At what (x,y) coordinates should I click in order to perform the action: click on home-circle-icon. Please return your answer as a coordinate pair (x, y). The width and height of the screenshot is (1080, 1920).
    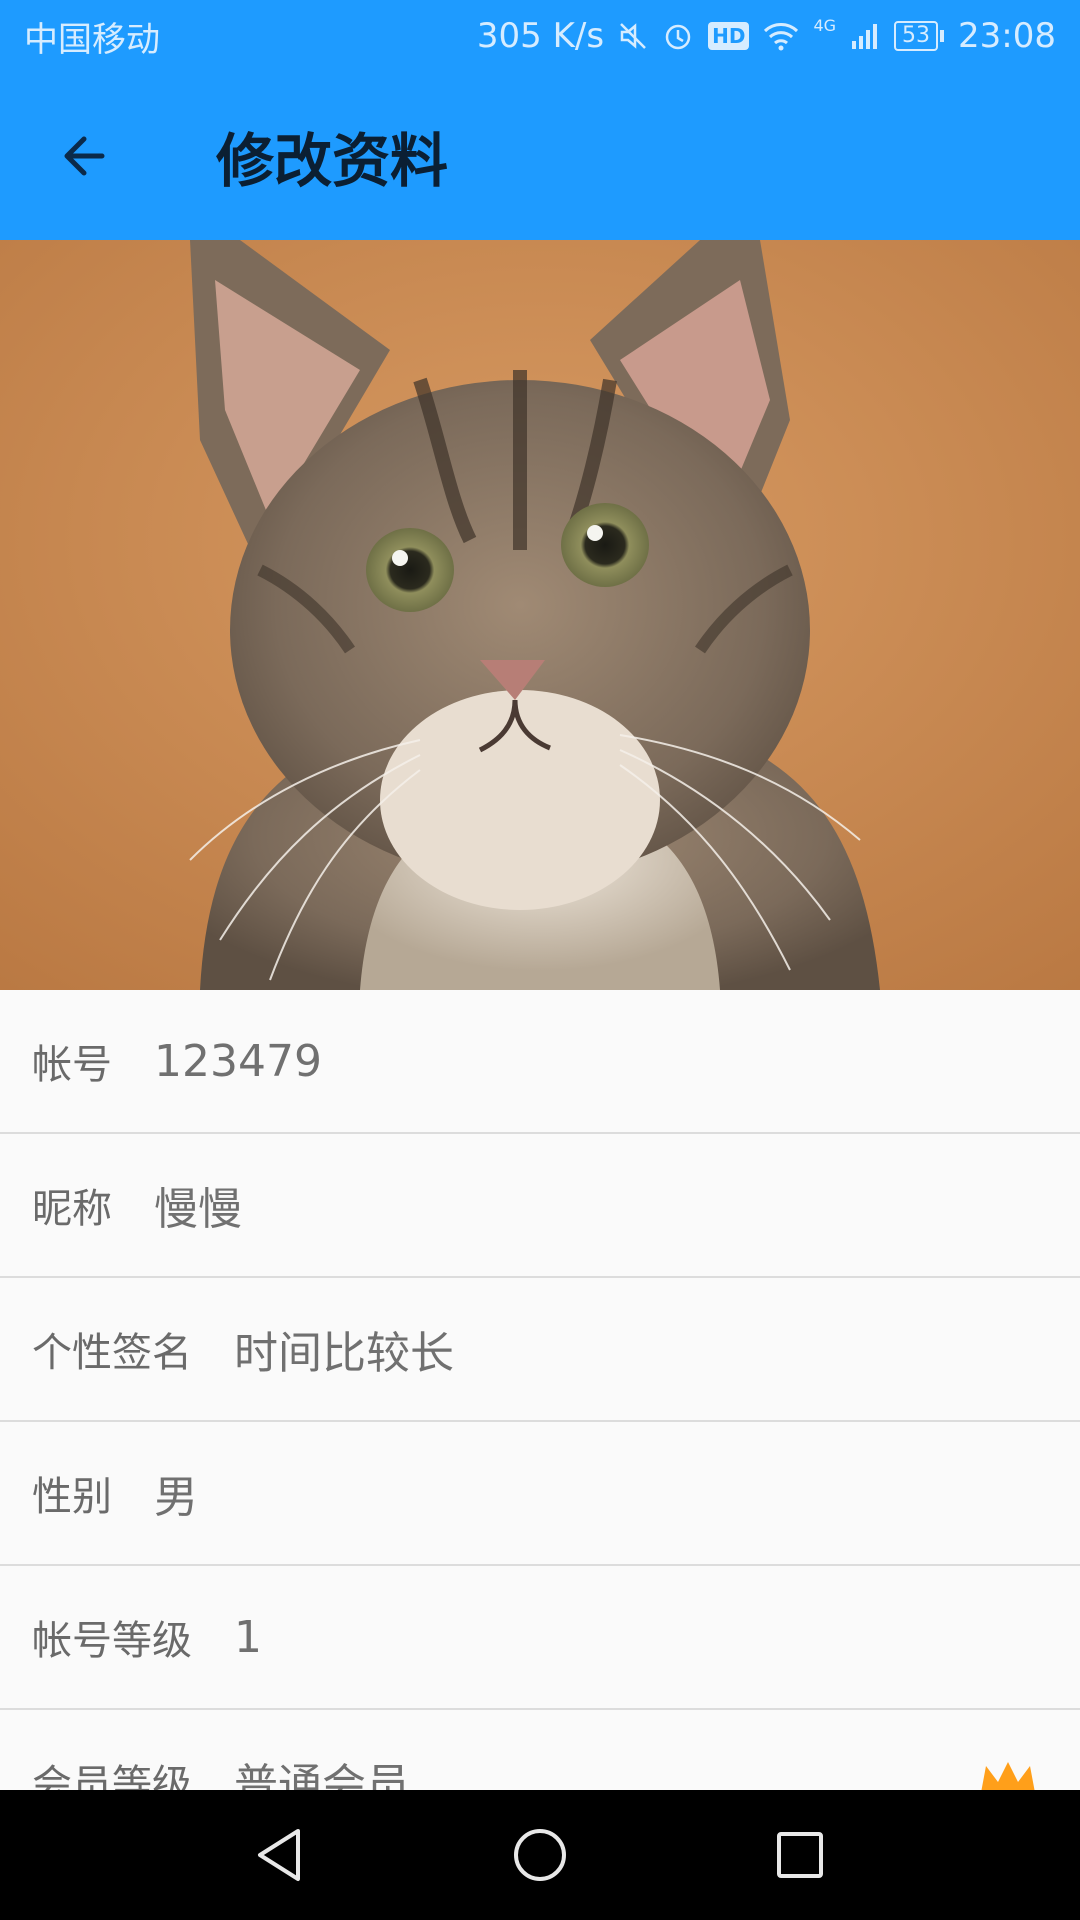
    Looking at the image, I should click on (540, 1855).